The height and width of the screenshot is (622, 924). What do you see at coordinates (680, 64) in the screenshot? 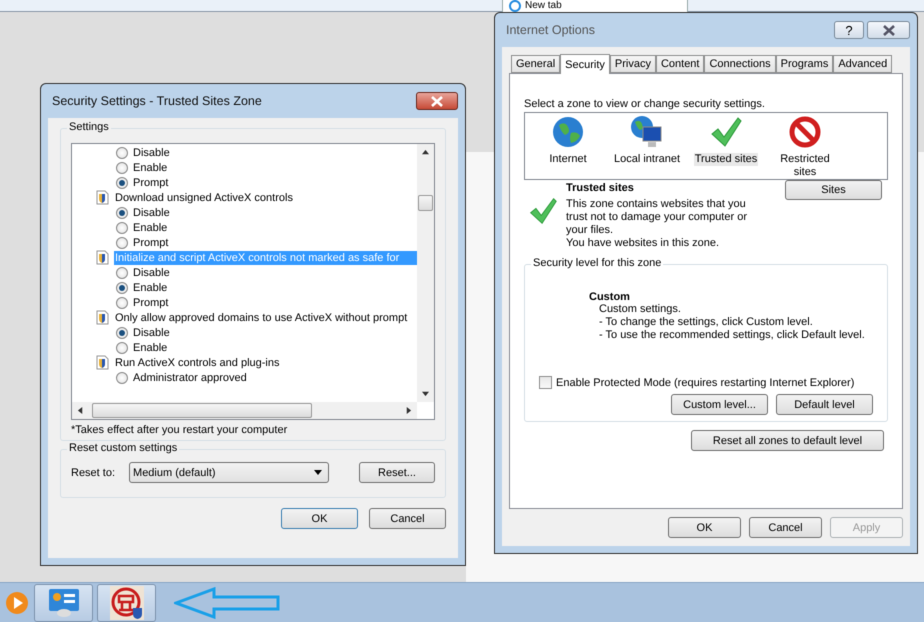
I see `tab: Content` at bounding box center [680, 64].